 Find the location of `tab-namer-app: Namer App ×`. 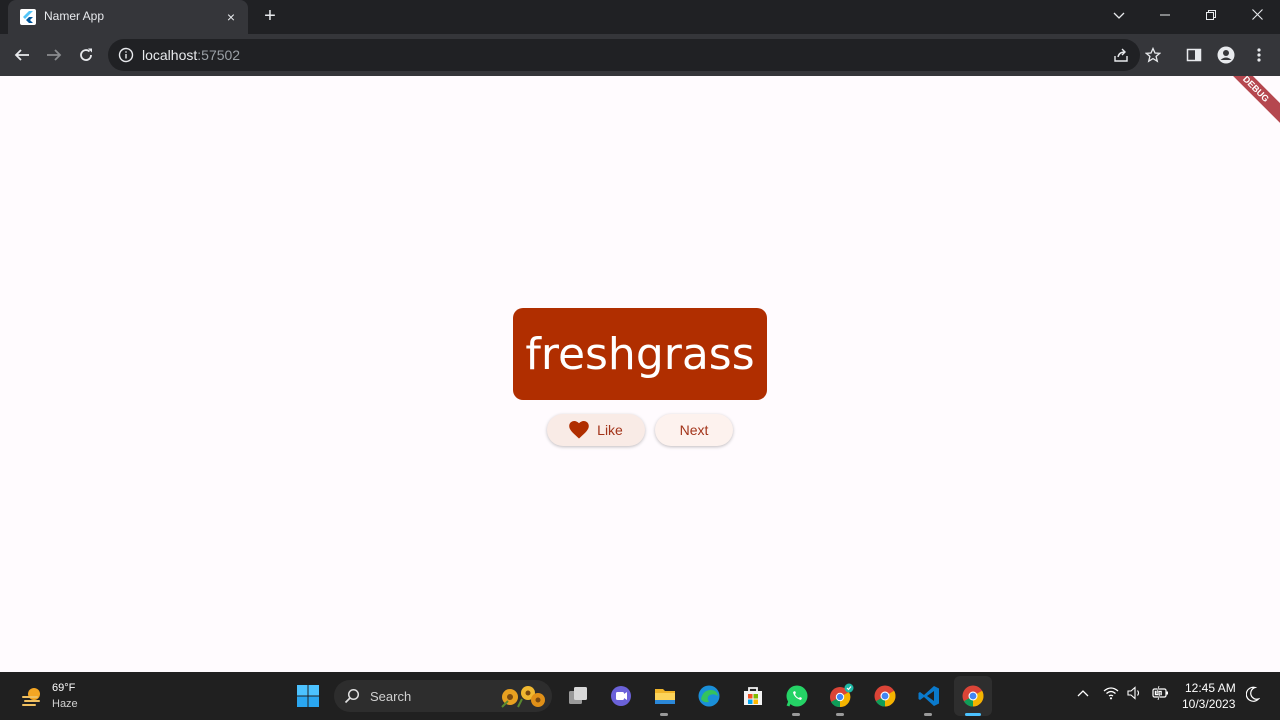

tab-namer-app: Namer App × is located at coordinates (128, 17).